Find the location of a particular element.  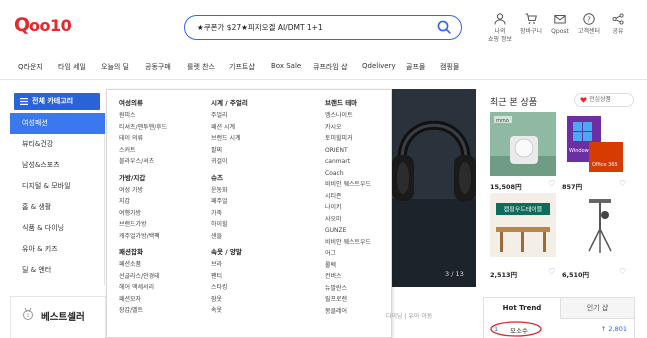

nav-item-qlounge: Q라운지 is located at coordinates (30, 67).